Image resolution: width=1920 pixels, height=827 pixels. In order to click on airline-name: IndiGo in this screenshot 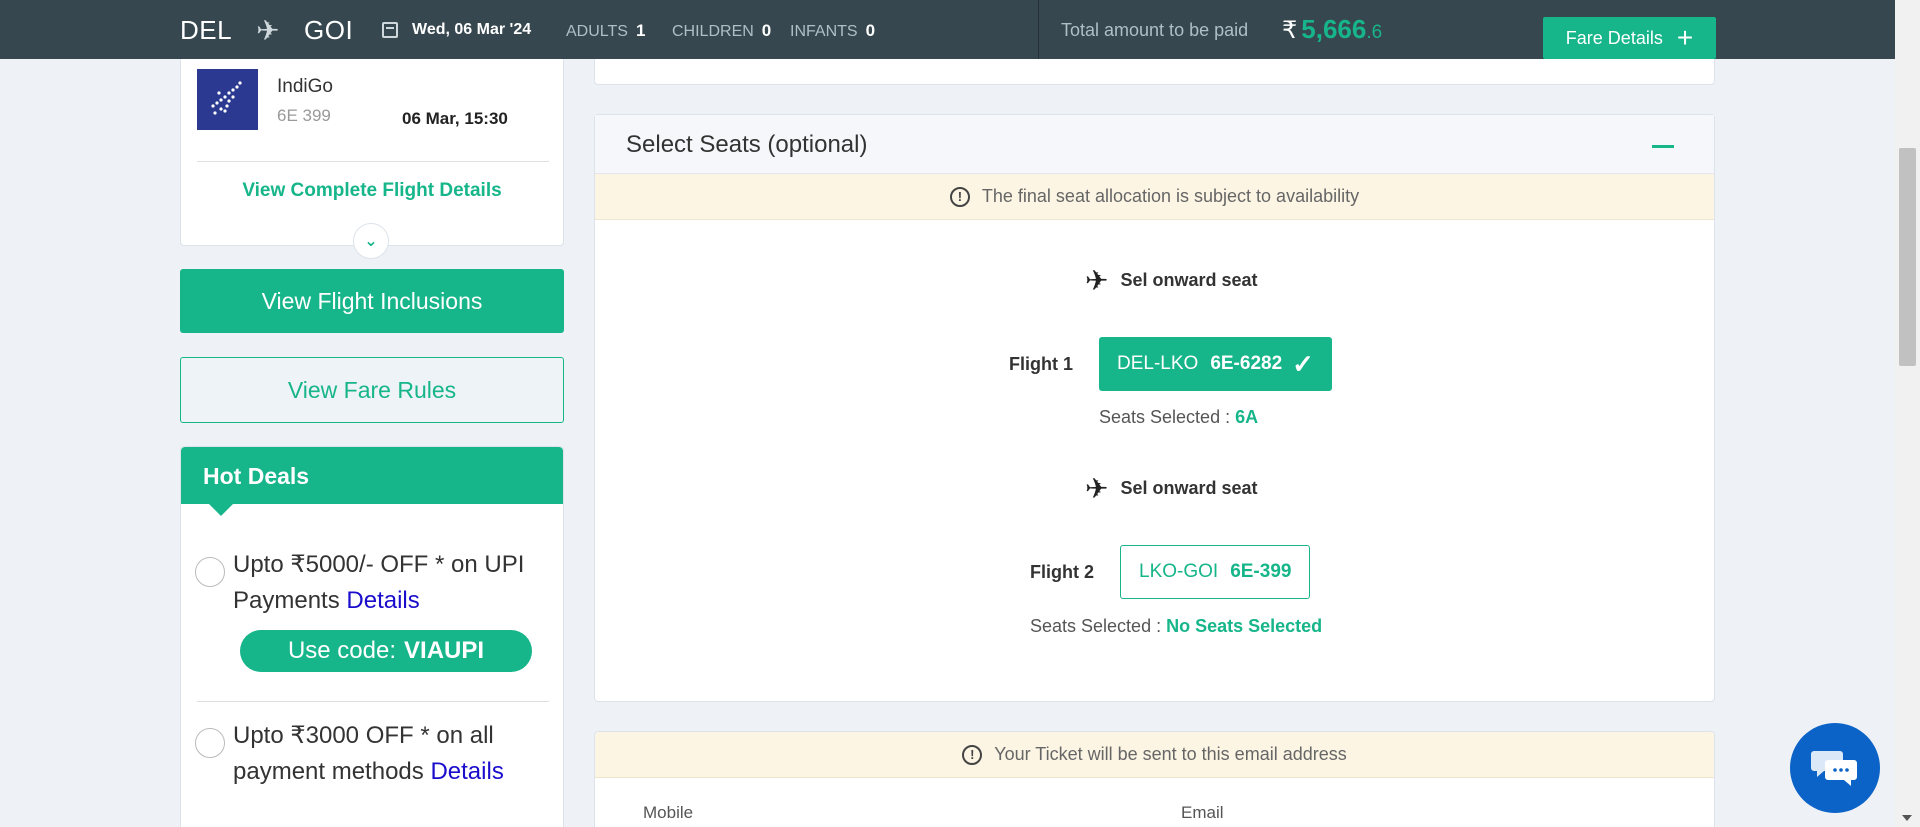, I will do `click(305, 86)`.